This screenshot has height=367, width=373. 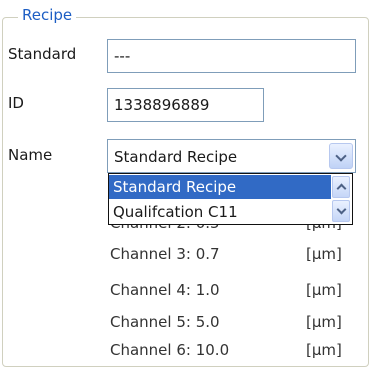 What do you see at coordinates (16, 103) in the screenshot?
I see `id-label: ID` at bounding box center [16, 103].